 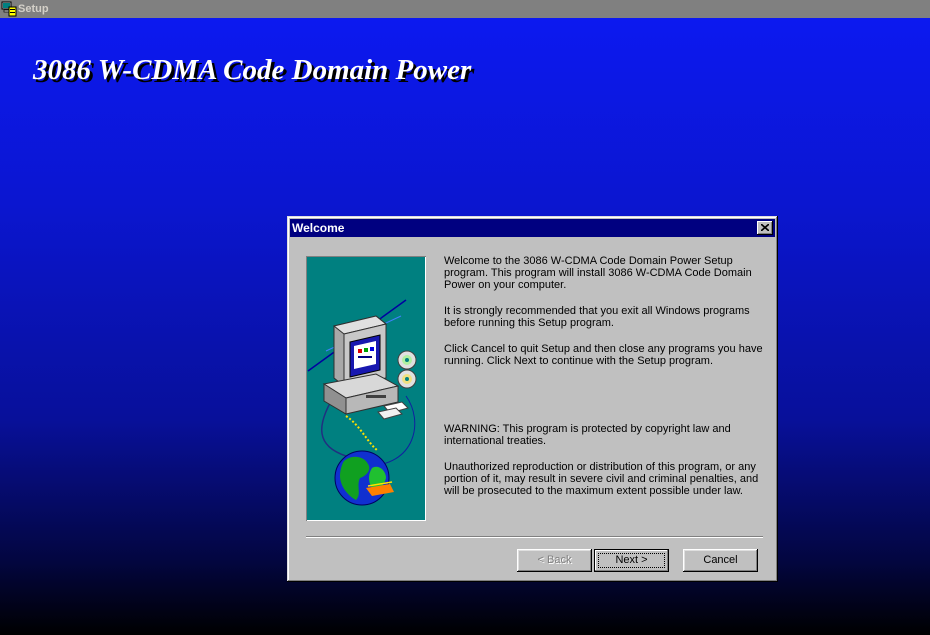 I want to click on back-button-label: < Back, so click(x=554, y=560).